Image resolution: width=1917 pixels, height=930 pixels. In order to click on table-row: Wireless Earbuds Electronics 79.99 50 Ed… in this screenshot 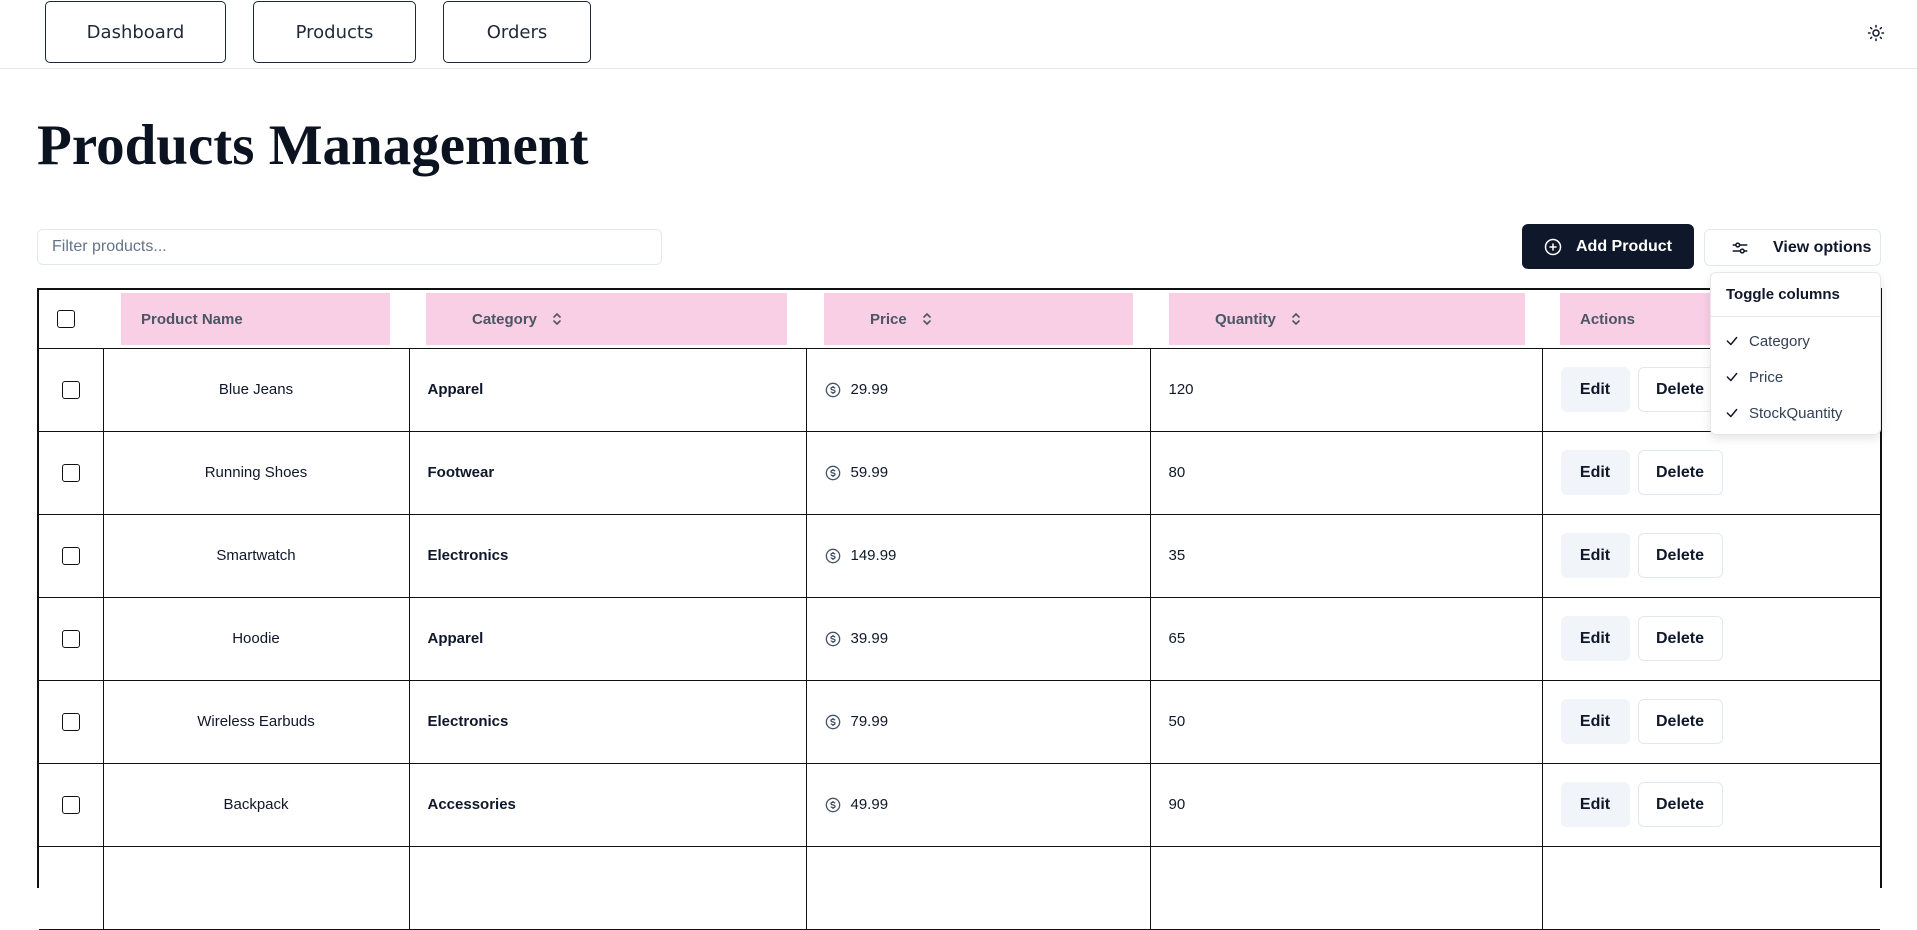, I will do `click(959, 722)`.